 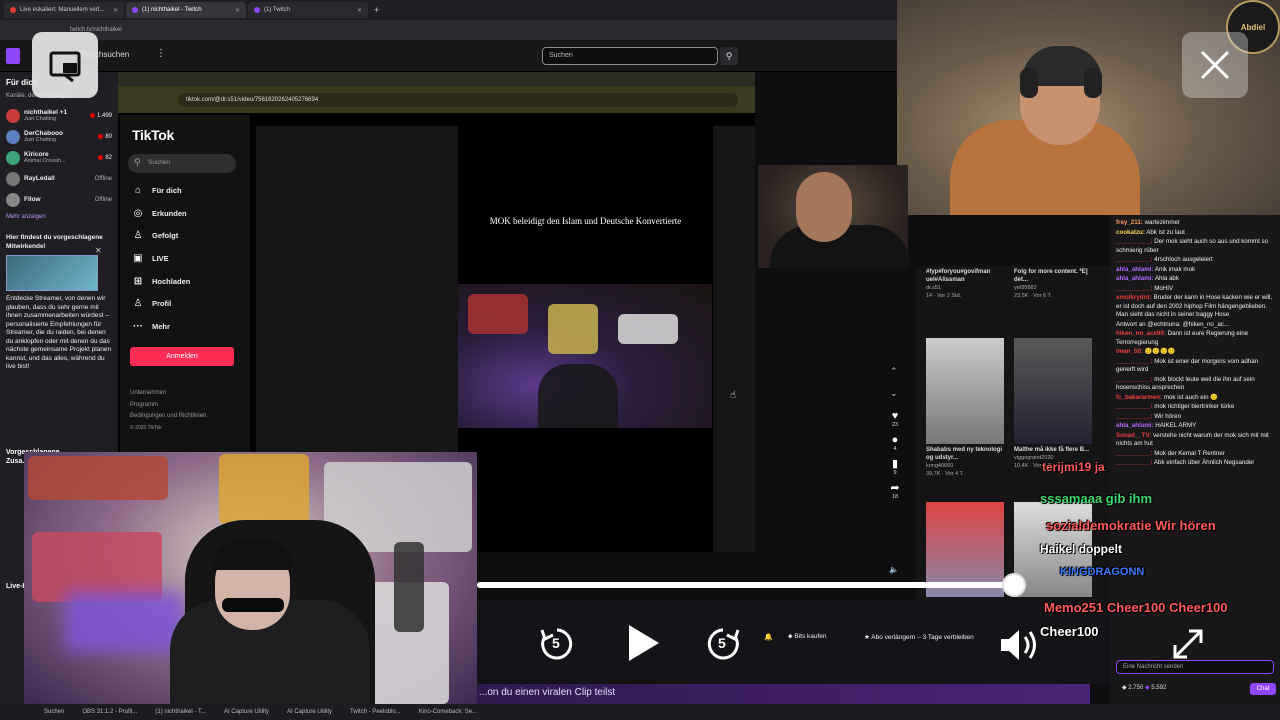 What do you see at coordinates (54, 712) in the screenshot?
I see `taskbar-item: Suchen` at bounding box center [54, 712].